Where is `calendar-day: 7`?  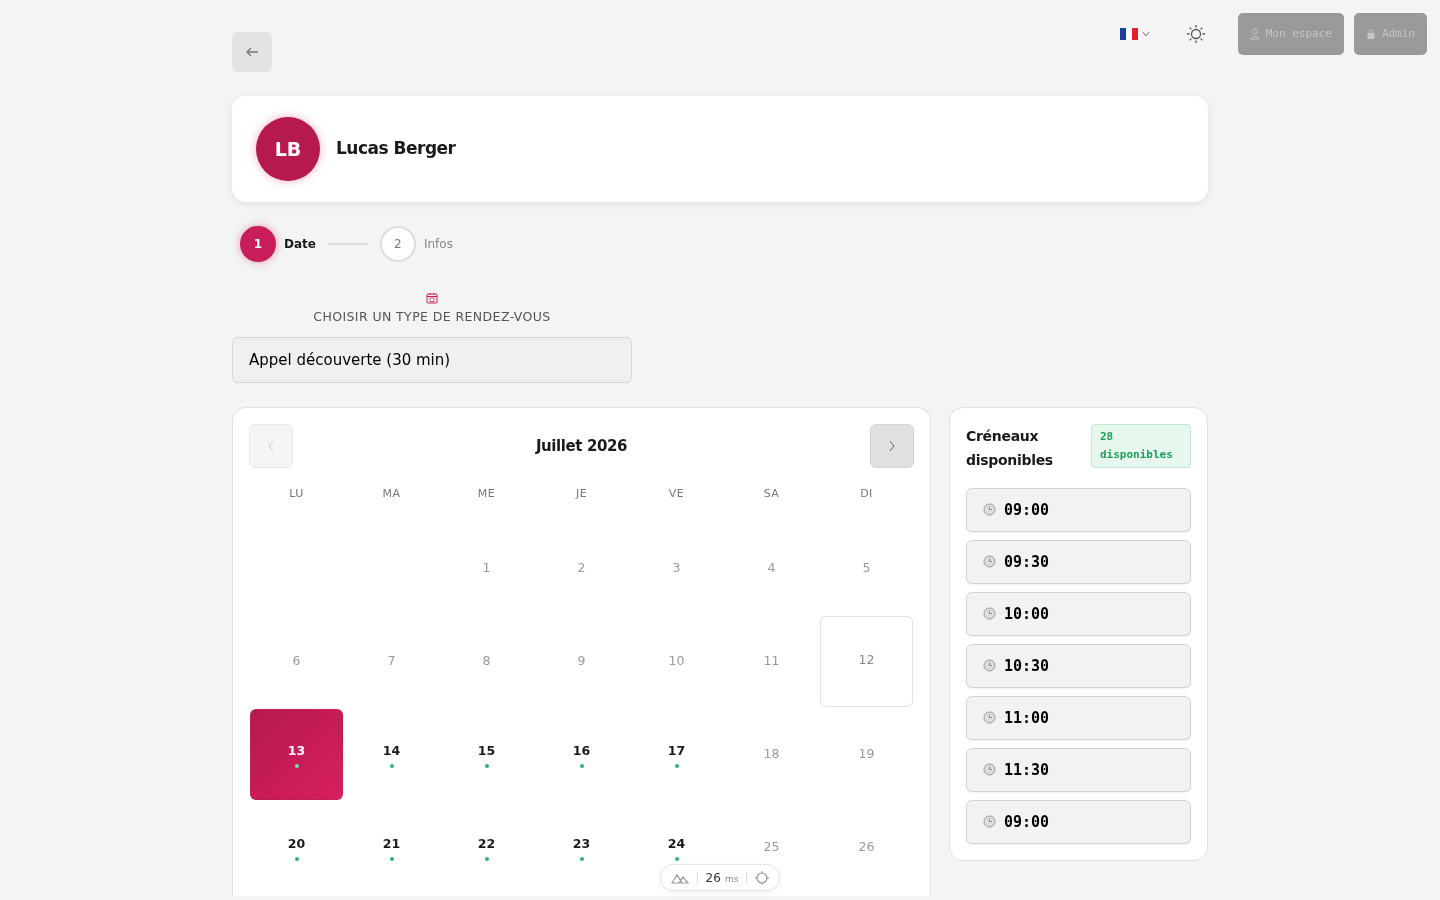 calendar-day: 7 is located at coordinates (391, 662).